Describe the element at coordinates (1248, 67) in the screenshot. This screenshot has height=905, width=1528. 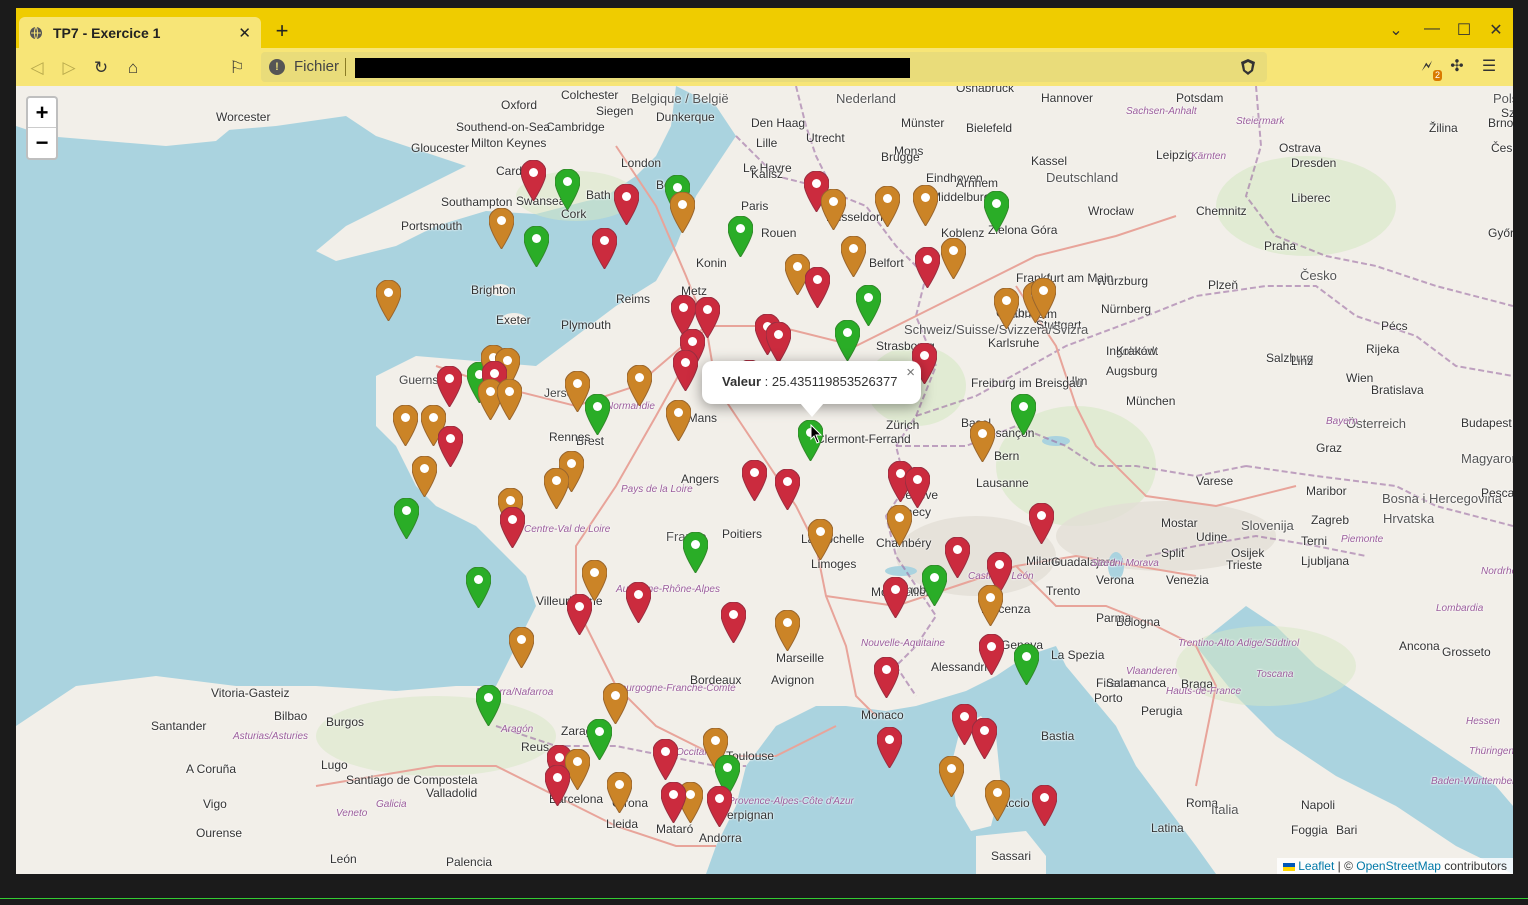
I see `brave-shield-icon` at that location.